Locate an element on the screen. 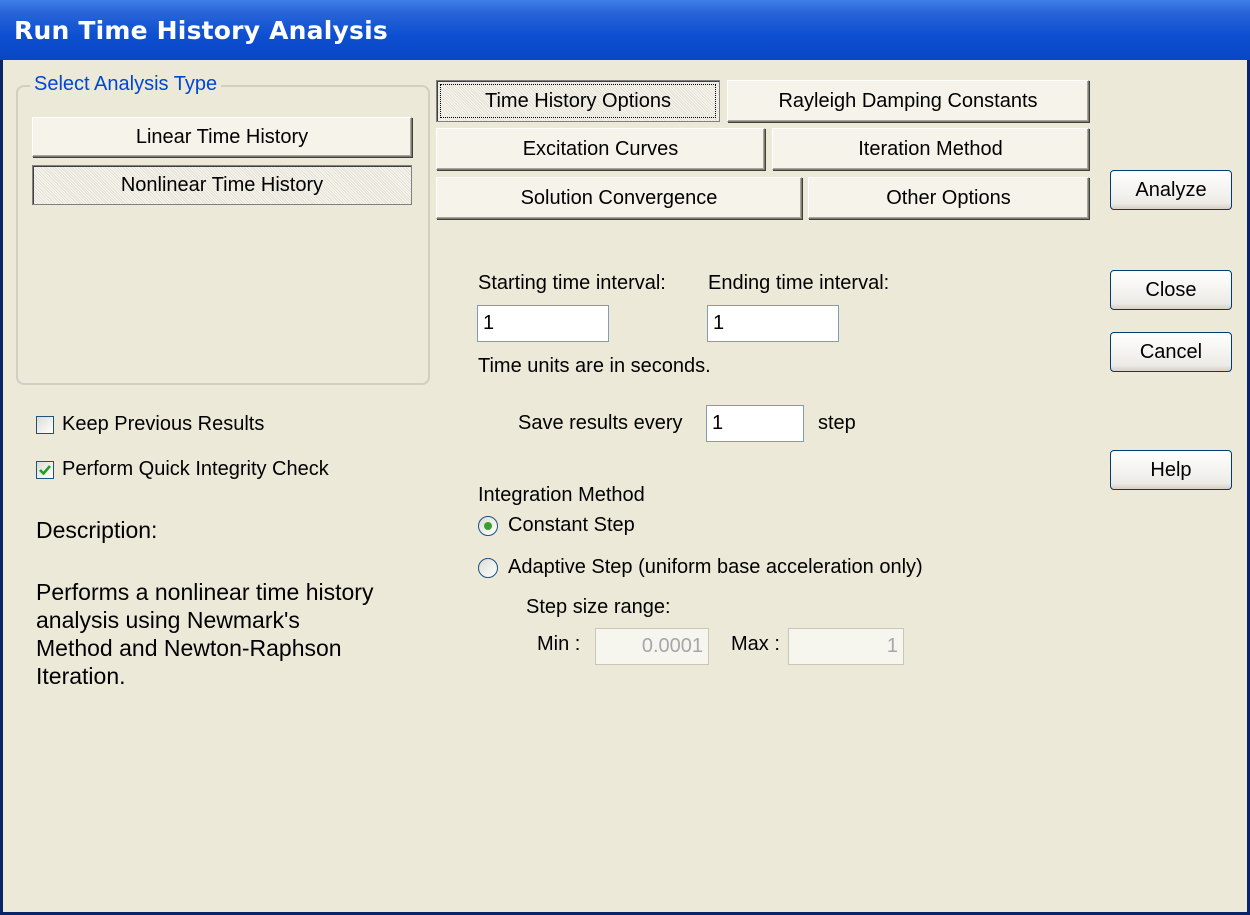 This screenshot has width=1250, height=915. title-bar: Run Time History Analysis is located at coordinates (625, 30).